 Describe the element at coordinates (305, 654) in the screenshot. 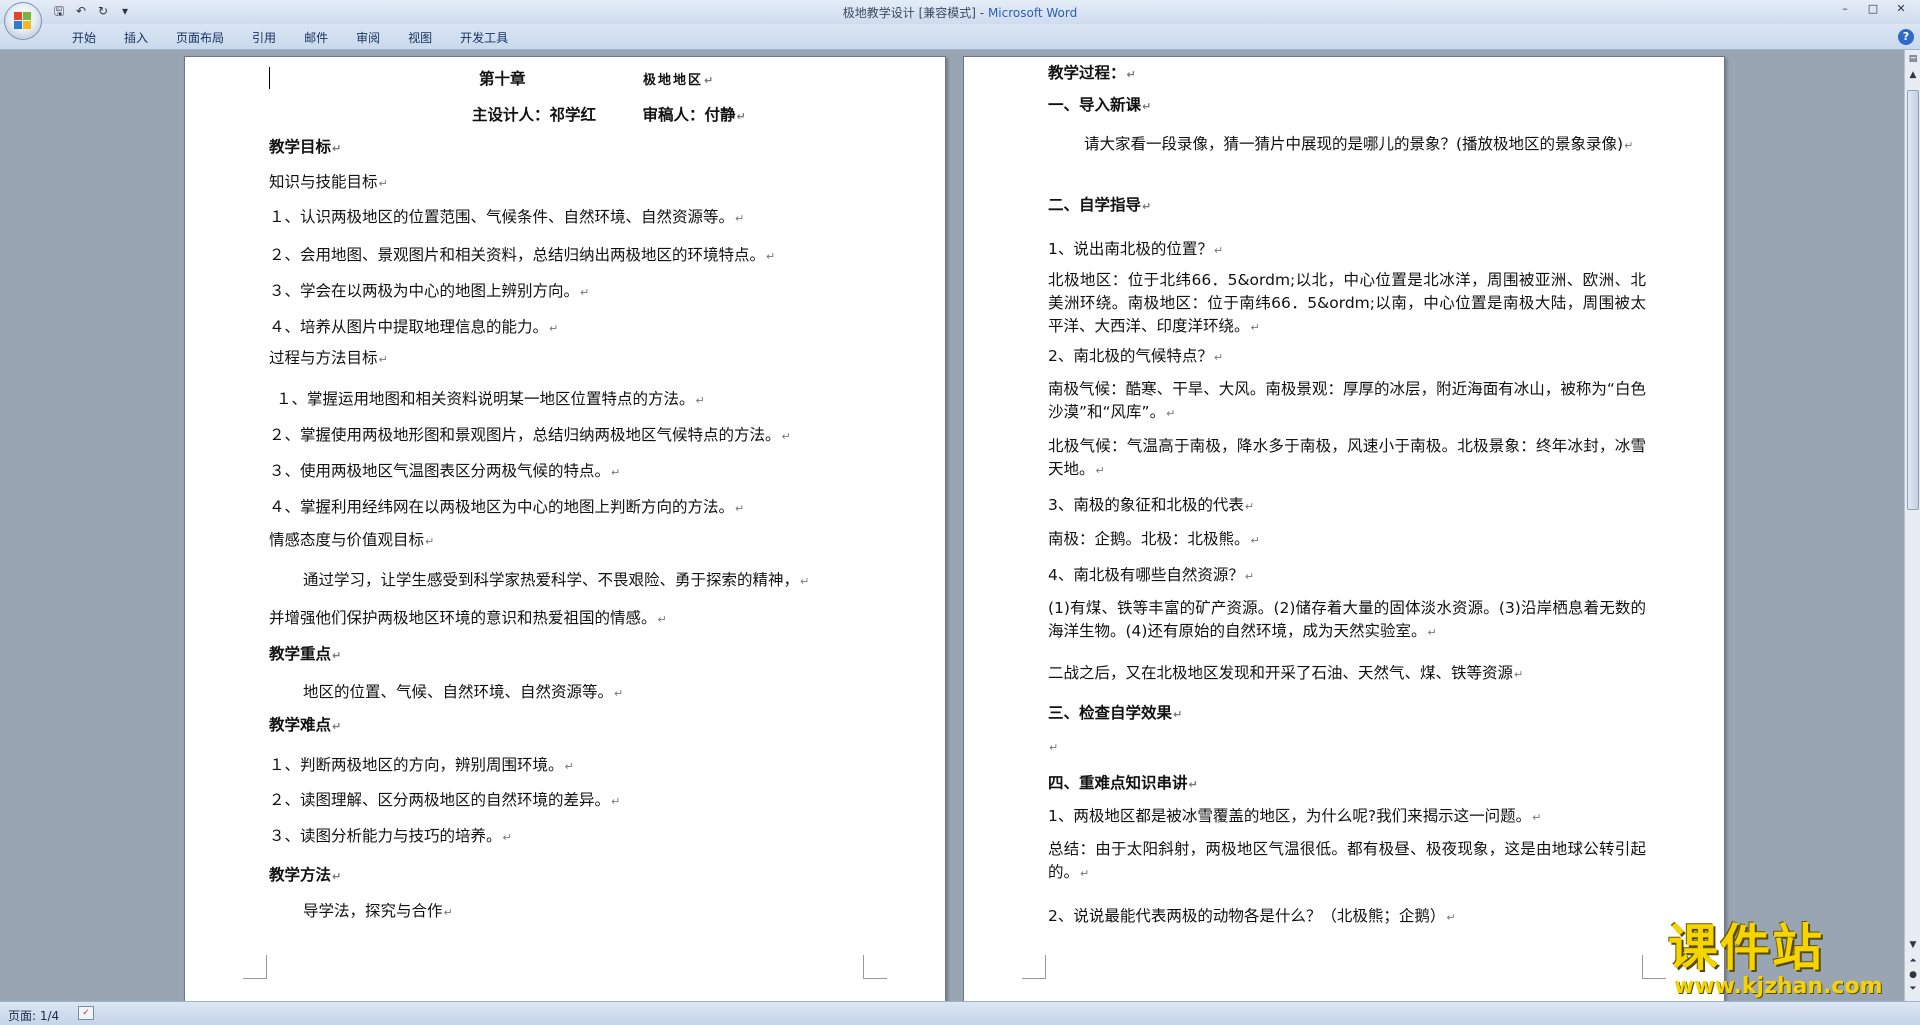

I see `section-heading: 教学重点↵` at that location.